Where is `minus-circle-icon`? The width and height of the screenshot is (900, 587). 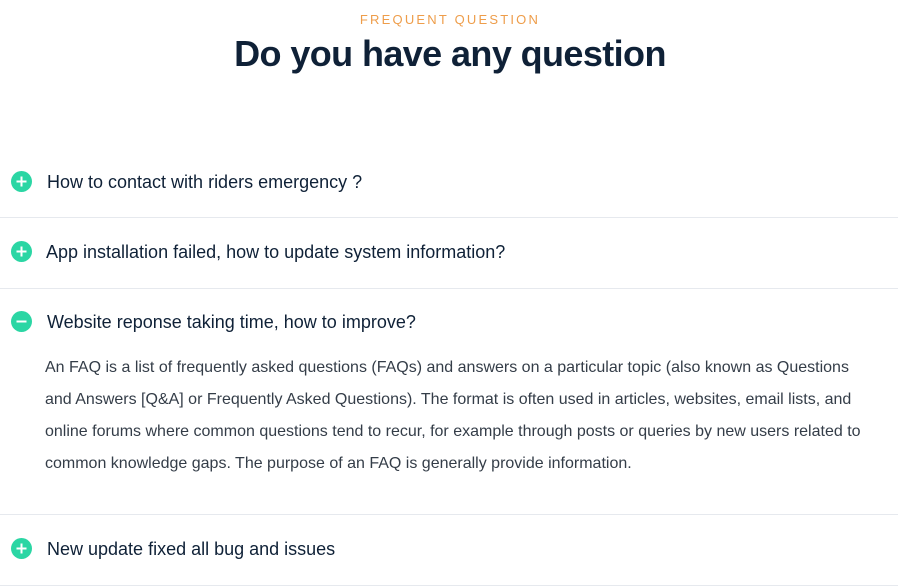
minus-circle-icon is located at coordinates (21, 321).